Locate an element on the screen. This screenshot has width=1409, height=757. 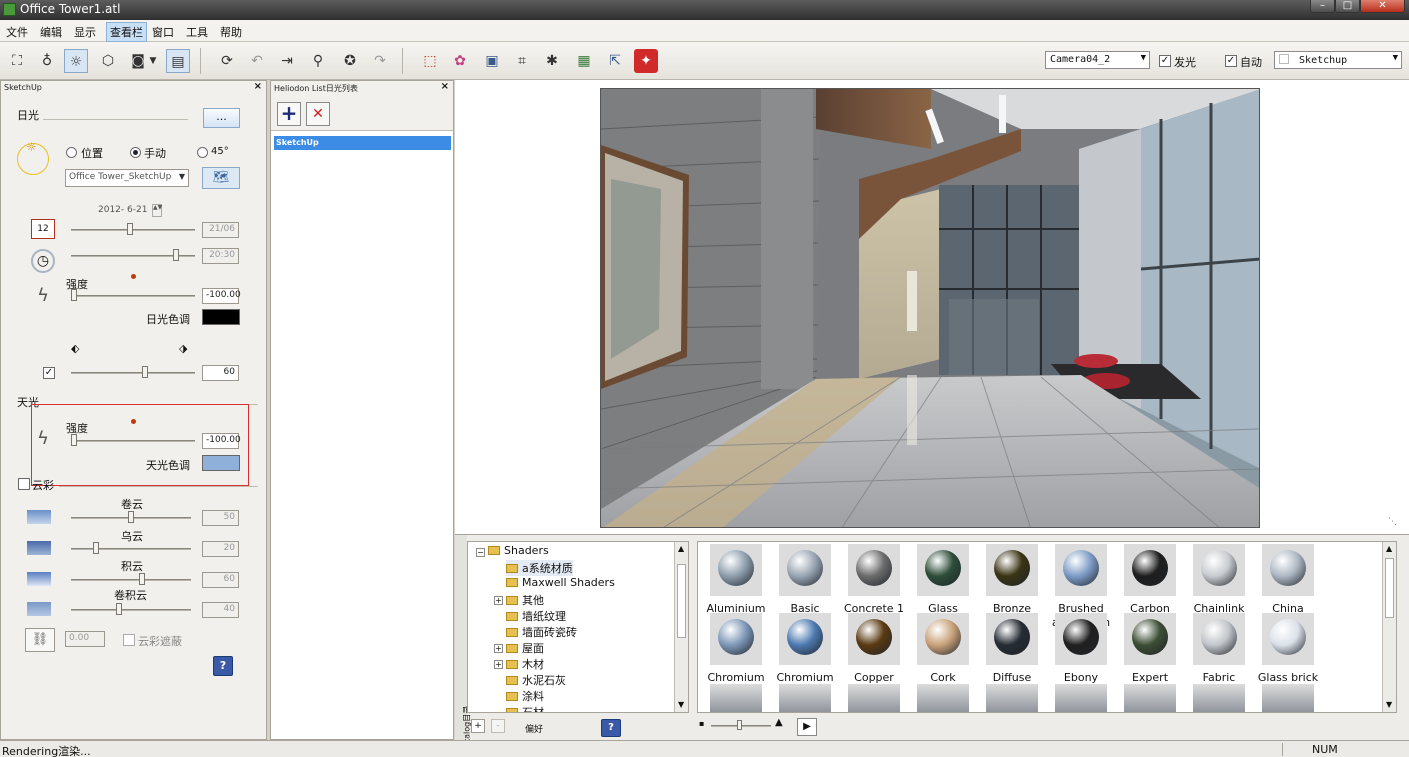
cirrus-value: 50 is located at coordinates (220, 518).